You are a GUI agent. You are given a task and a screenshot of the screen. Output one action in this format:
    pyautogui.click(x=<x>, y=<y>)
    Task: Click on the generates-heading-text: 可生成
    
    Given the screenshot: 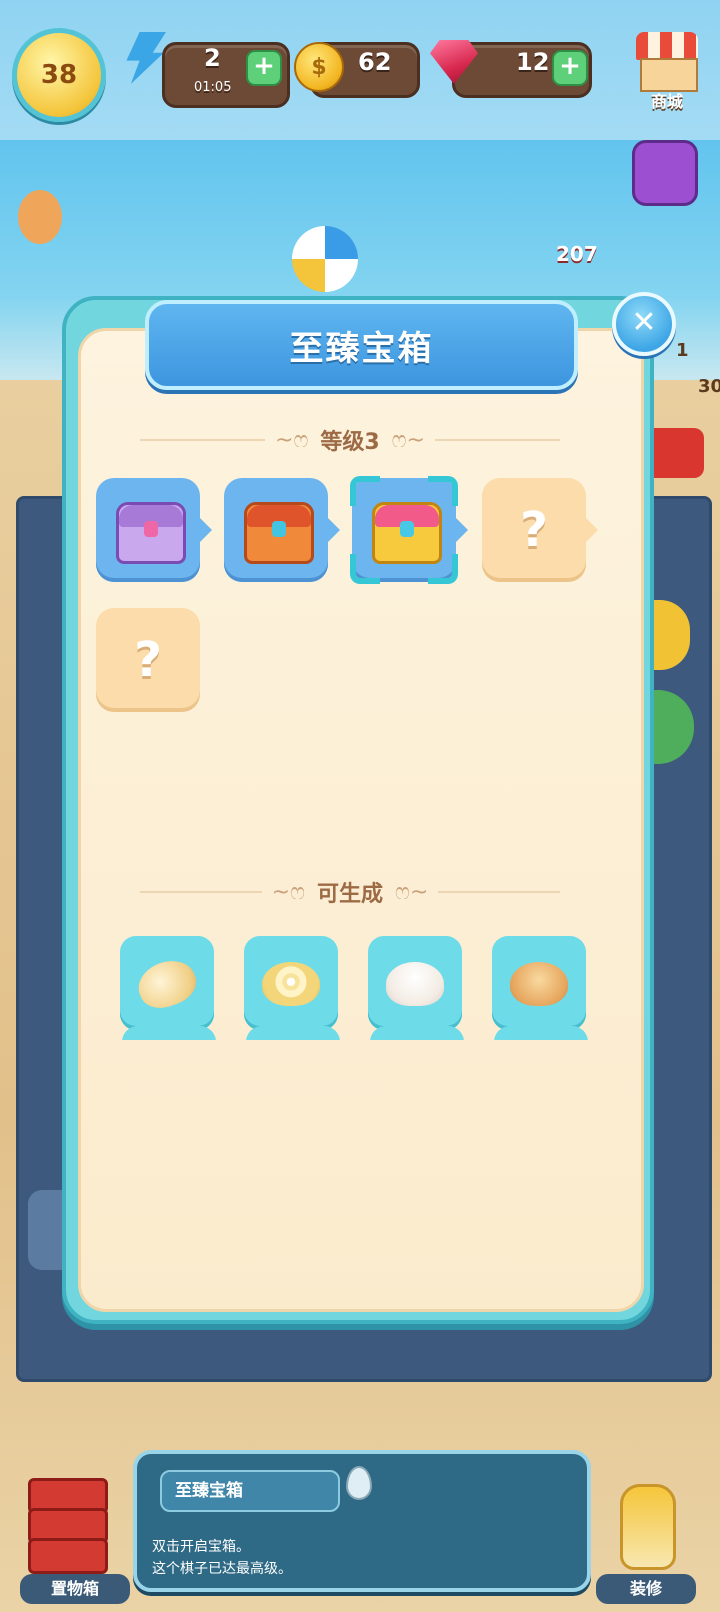 What is the action you would take?
    pyautogui.click(x=350, y=894)
    